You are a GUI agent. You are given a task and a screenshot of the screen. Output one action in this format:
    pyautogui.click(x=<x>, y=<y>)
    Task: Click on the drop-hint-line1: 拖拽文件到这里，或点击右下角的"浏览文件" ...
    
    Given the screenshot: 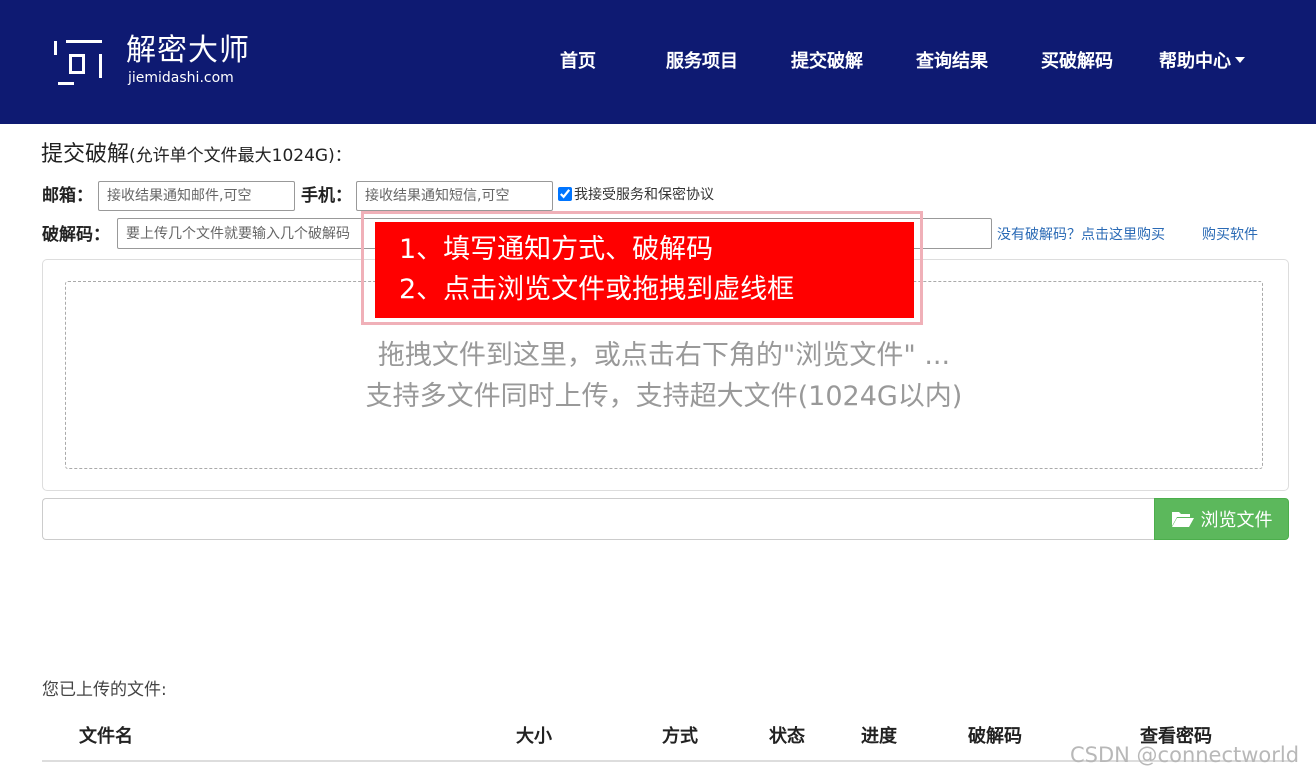 What is the action you would take?
    pyautogui.click(x=664, y=355)
    